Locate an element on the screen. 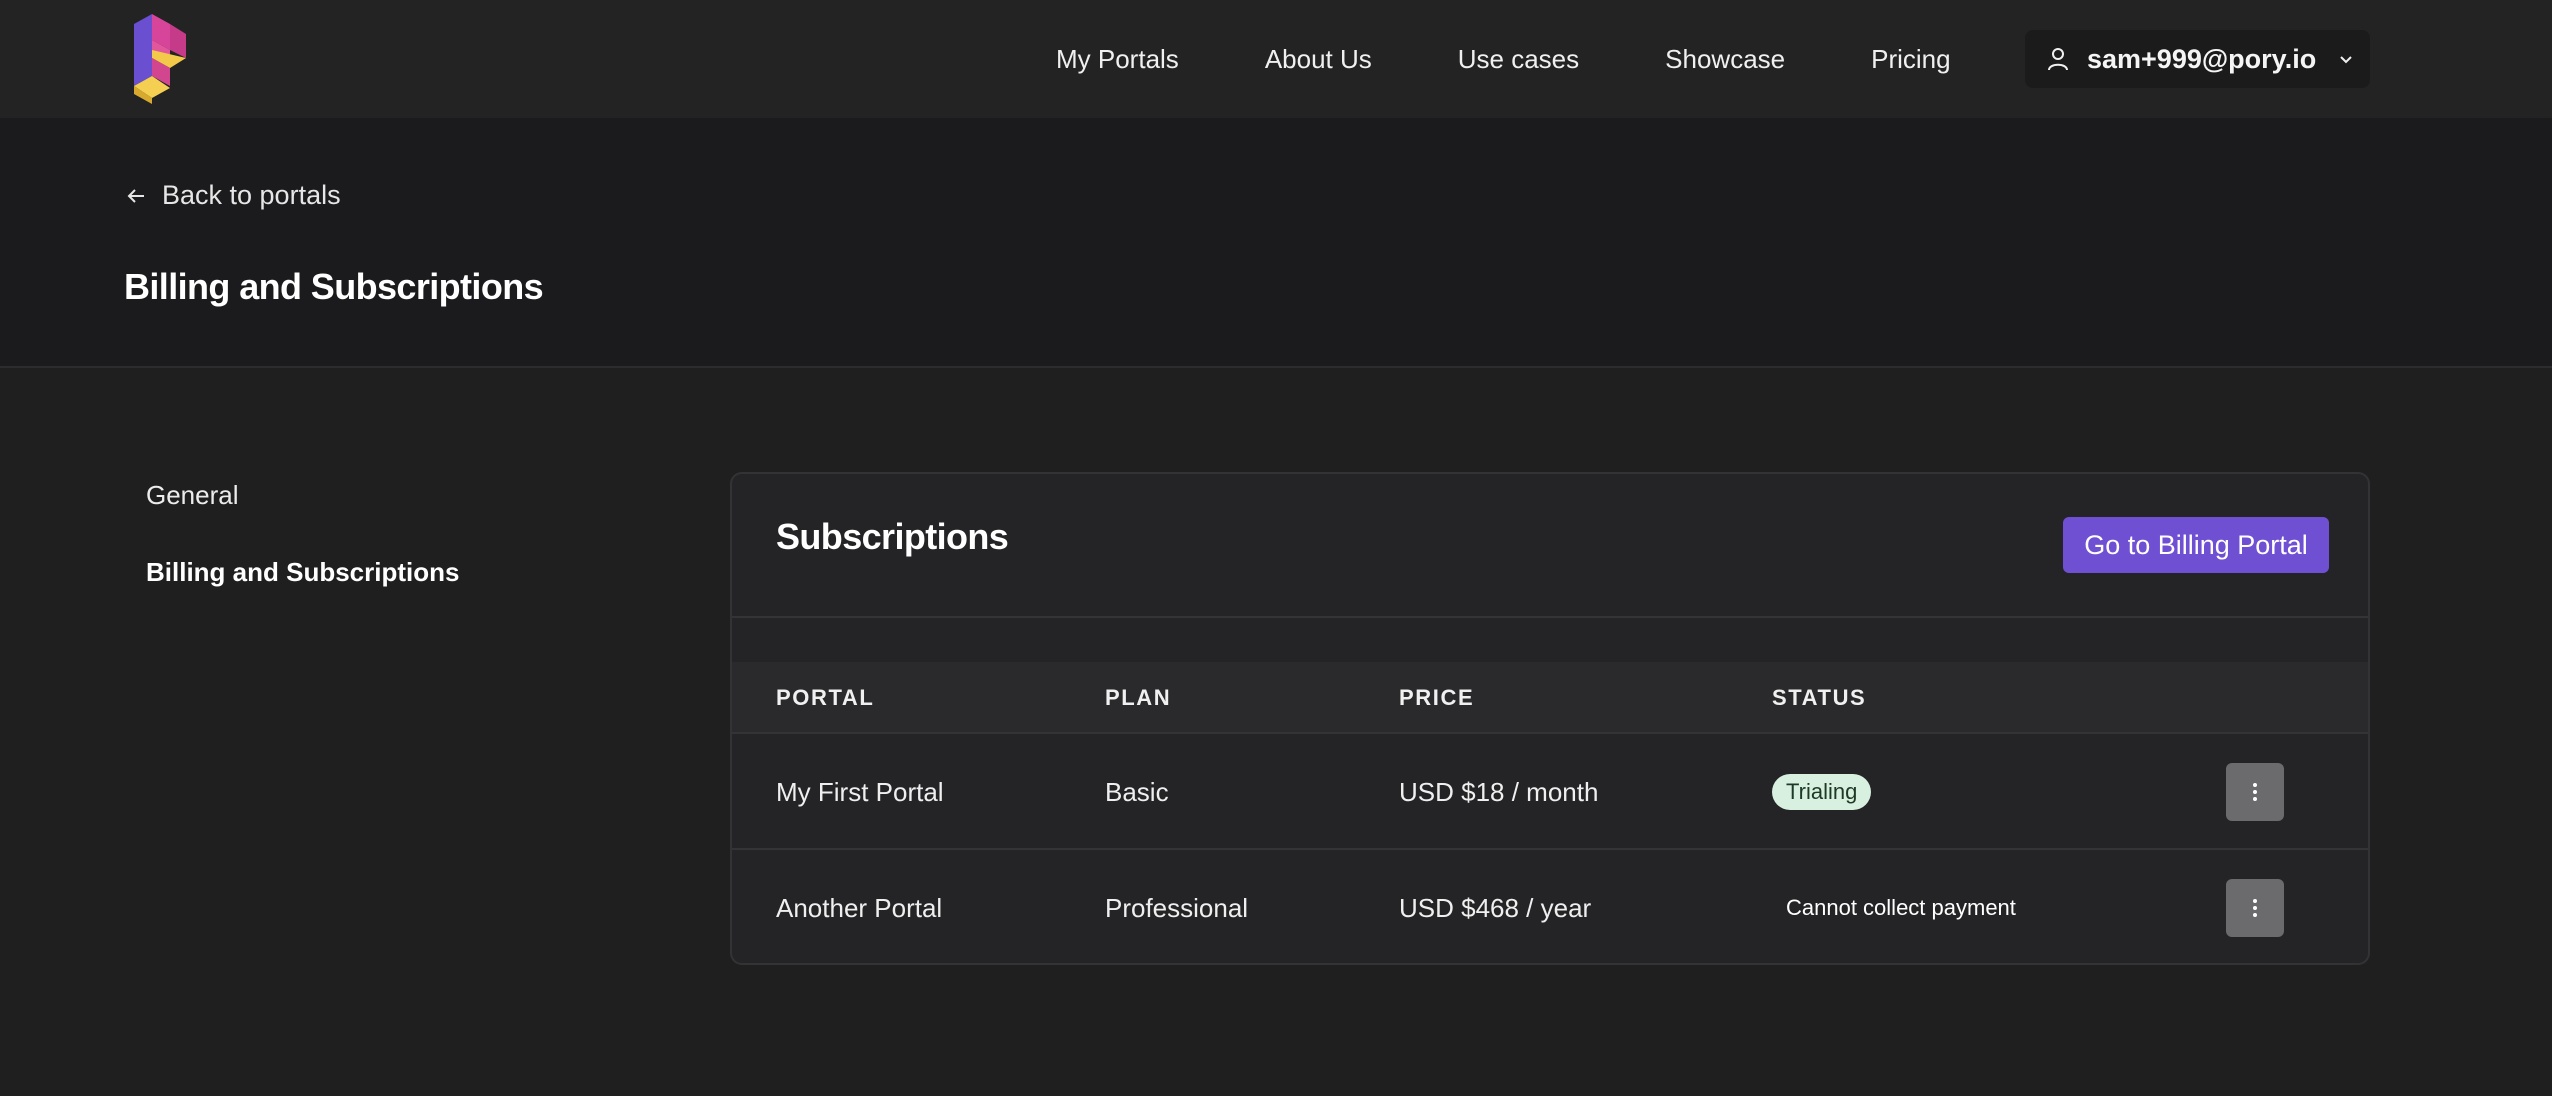 This screenshot has height=1096, width=2552. plan-name: Basic is located at coordinates (1137, 792).